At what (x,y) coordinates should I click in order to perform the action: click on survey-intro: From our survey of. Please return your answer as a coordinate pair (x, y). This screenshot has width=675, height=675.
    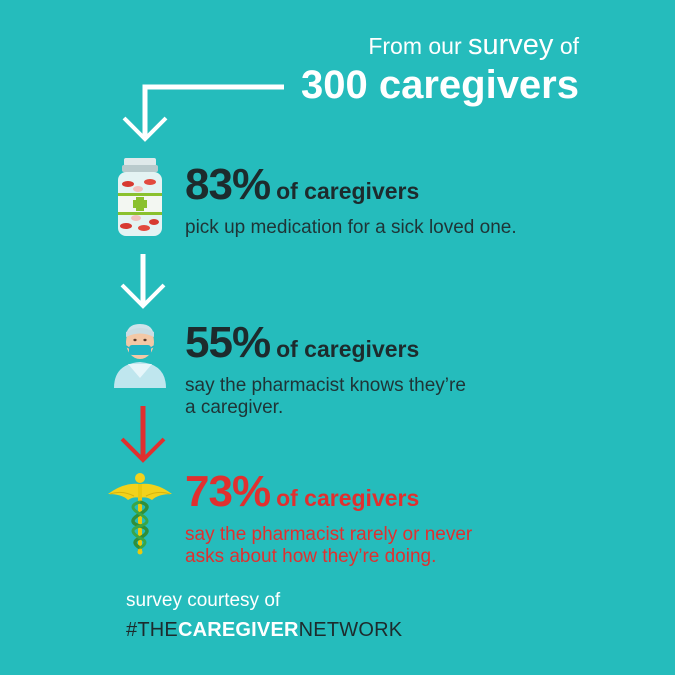
    Looking at the image, I should click on (440, 45).